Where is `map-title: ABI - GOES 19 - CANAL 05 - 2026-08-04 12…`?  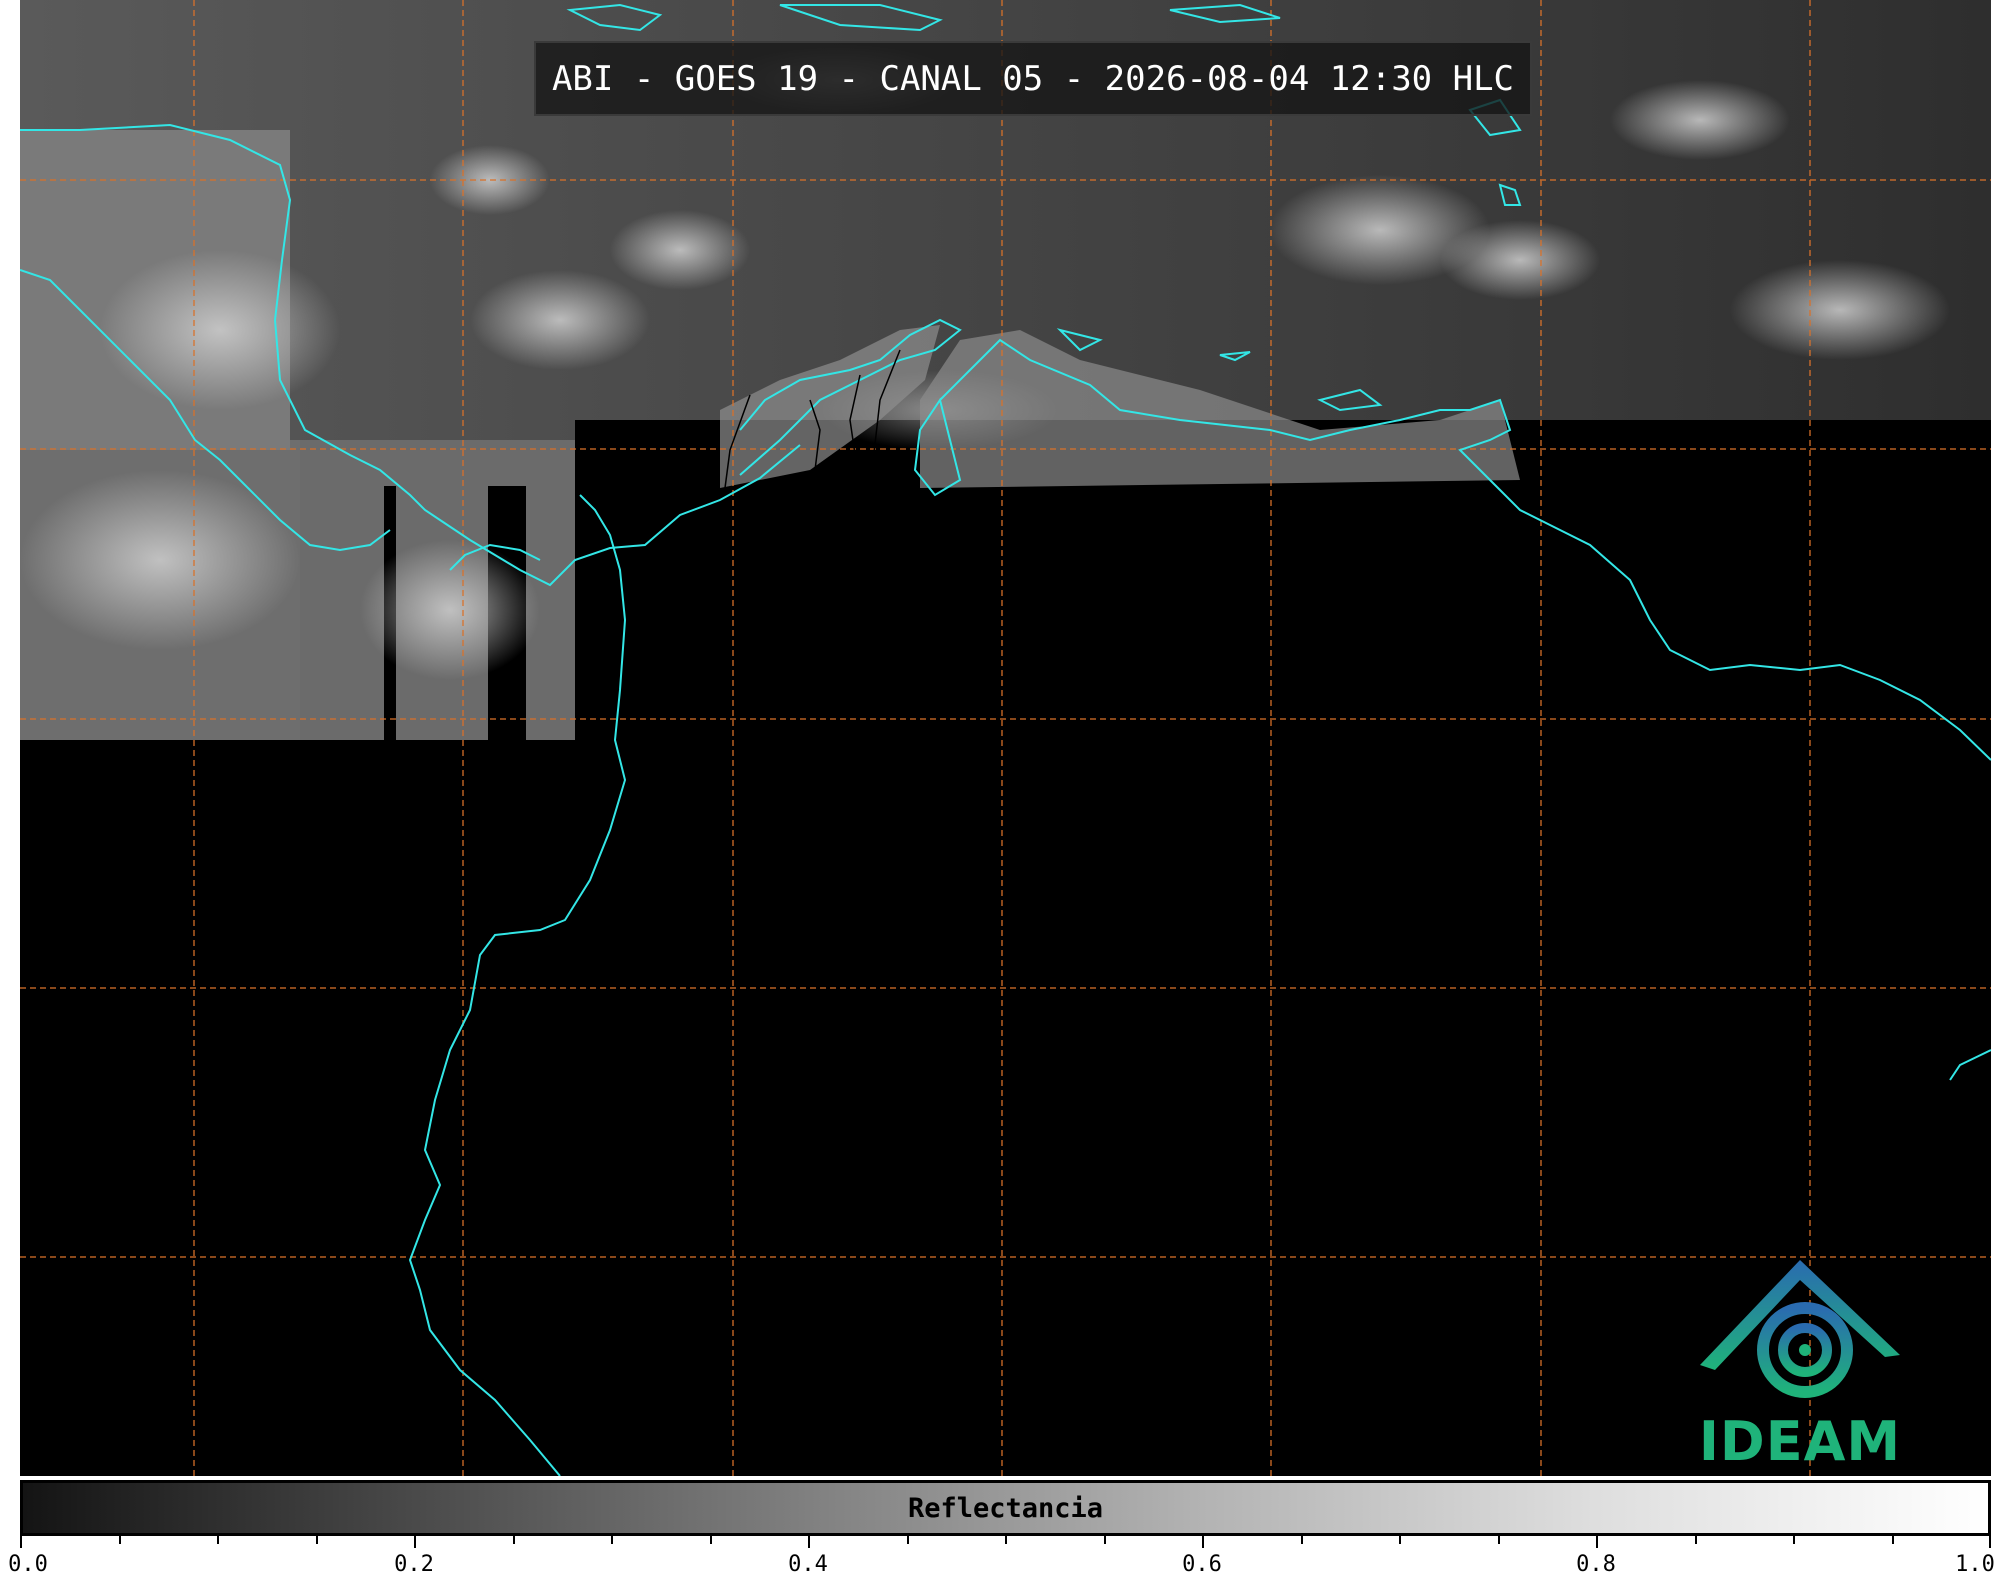
map-title: ABI - GOES 19 - CANAL 05 - 2026-08-04 12… is located at coordinates (1033, 78).